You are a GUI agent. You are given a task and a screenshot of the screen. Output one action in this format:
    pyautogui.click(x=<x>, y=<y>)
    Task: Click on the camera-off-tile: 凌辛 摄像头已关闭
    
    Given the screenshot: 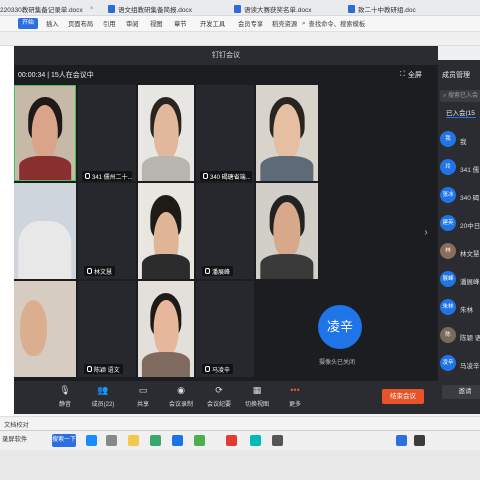 What is the action you would take?
    pyautogui.click(x=337, y=329)
    